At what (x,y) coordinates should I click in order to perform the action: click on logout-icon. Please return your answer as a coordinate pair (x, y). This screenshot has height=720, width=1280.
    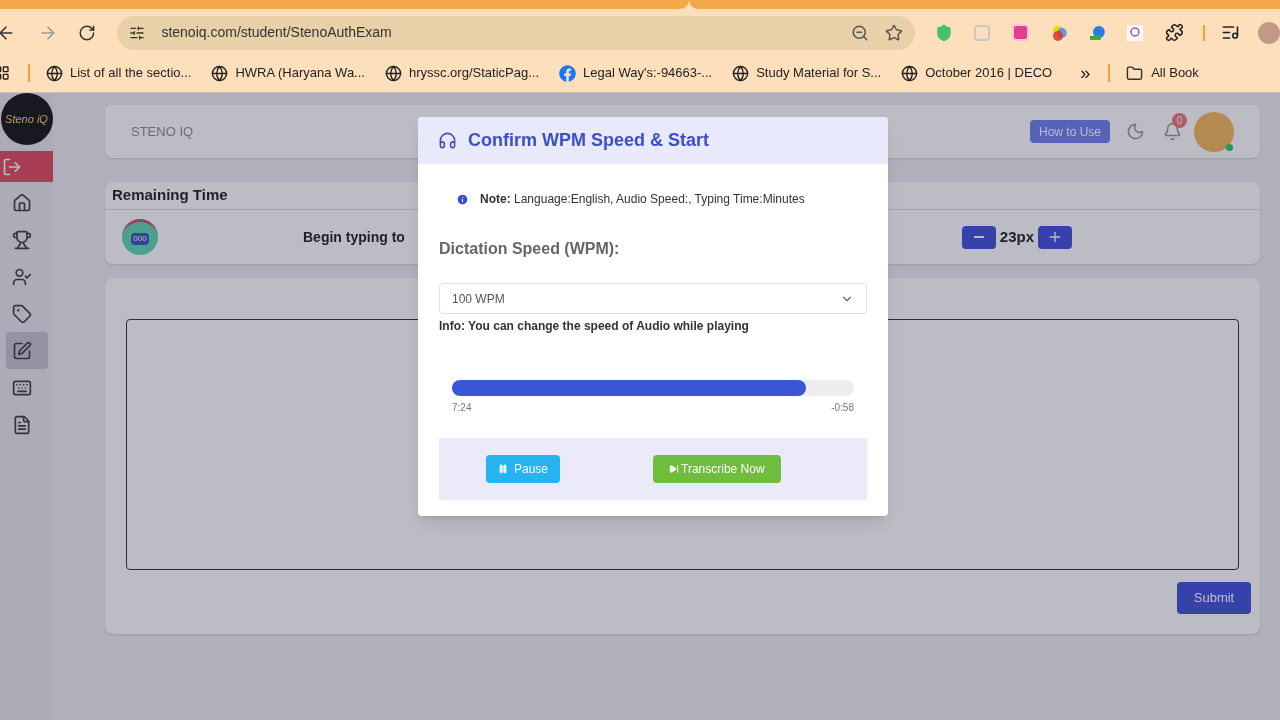
    Looking at the image, I should click on (12, 166).